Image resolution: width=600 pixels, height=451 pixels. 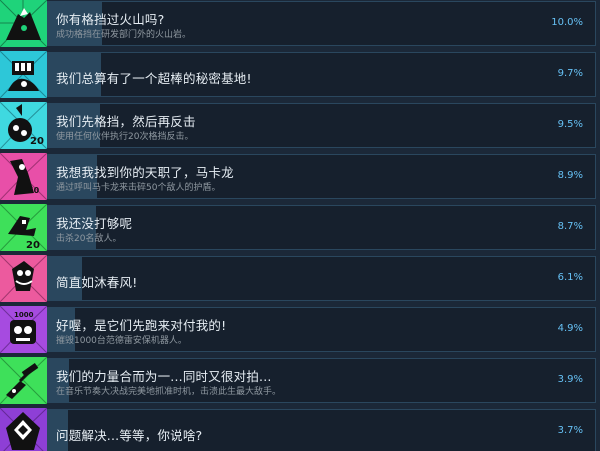 What do you see at coordinates (24, 315) in the screenshot?
I see `svg-text: 1000` at bounding box center [24, 315].